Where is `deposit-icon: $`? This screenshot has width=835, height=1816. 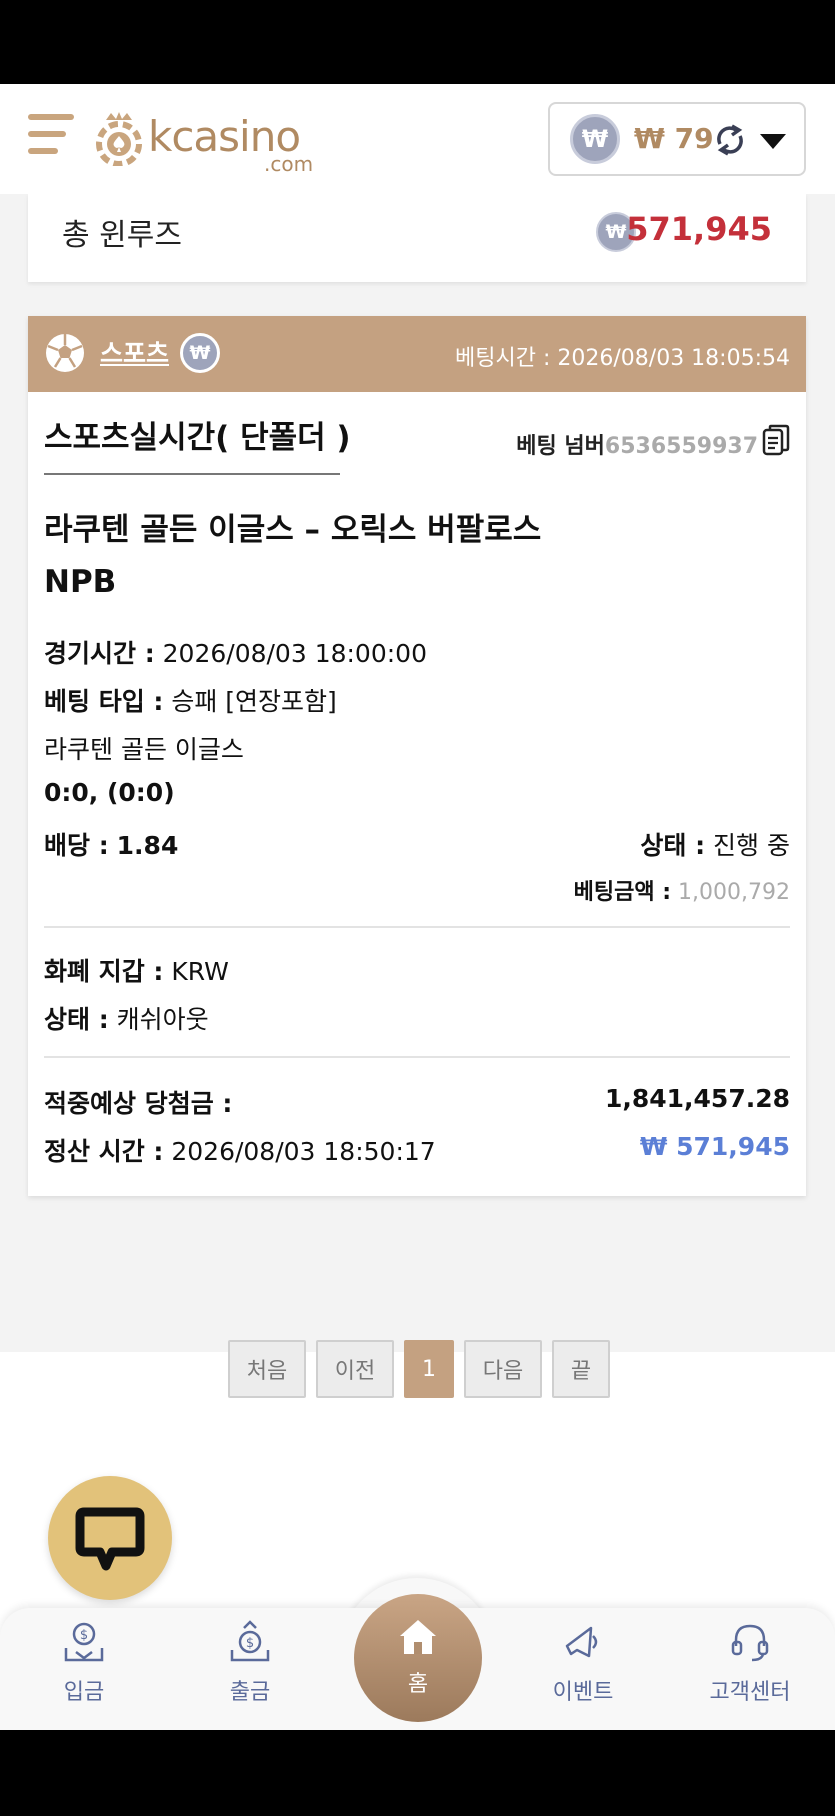
deposit-icon: $ is located at coordinates (84, 1642).